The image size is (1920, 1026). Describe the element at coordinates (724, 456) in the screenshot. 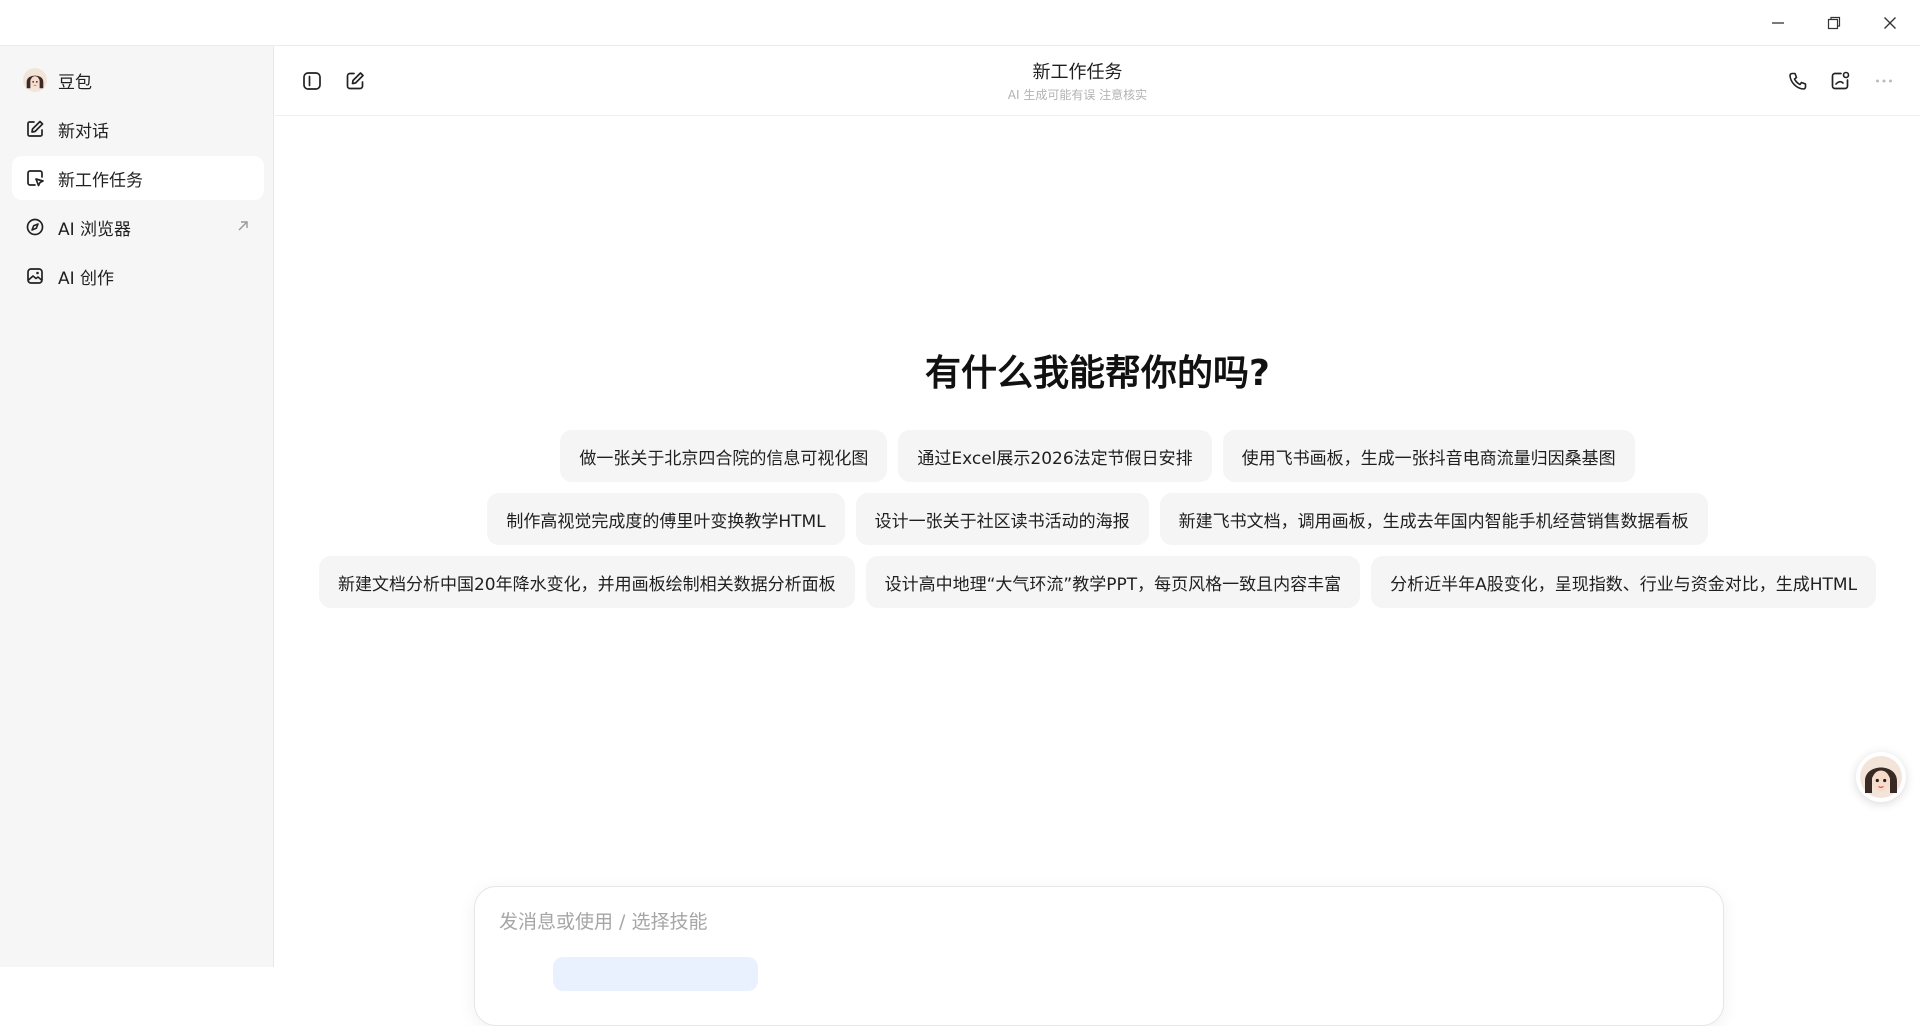

I see `suggestion-chip: 做一张关于北京四合院的信息可视化图` at that location.